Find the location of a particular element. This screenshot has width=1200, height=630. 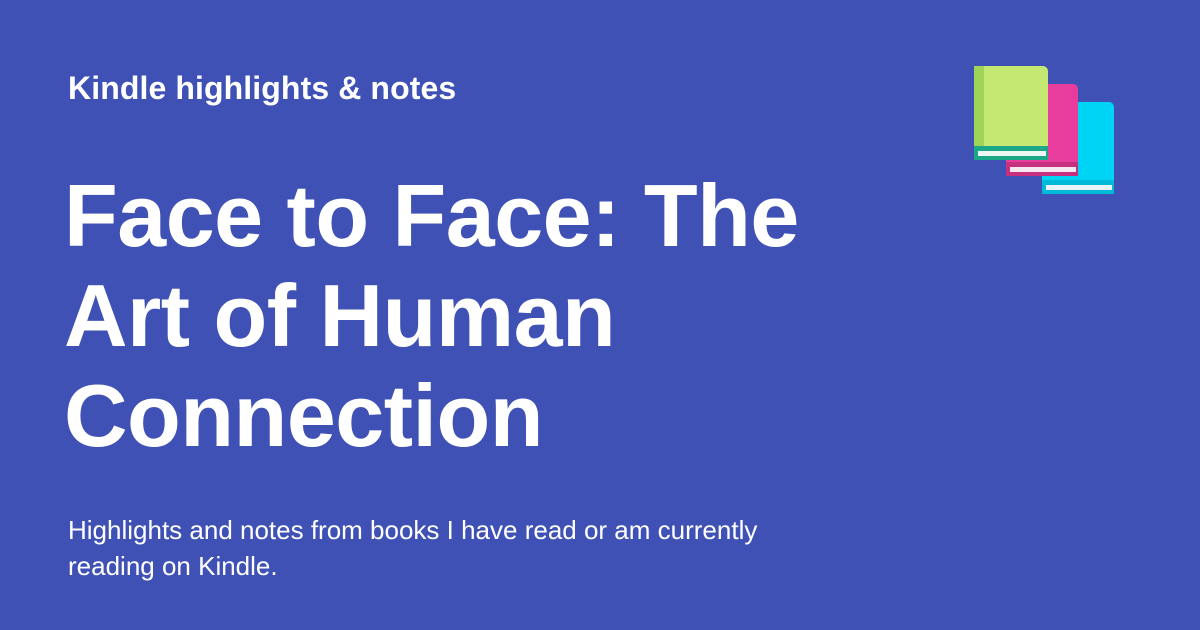

site-name: Kindle highlights & notes is located at coordinates (262, 88).